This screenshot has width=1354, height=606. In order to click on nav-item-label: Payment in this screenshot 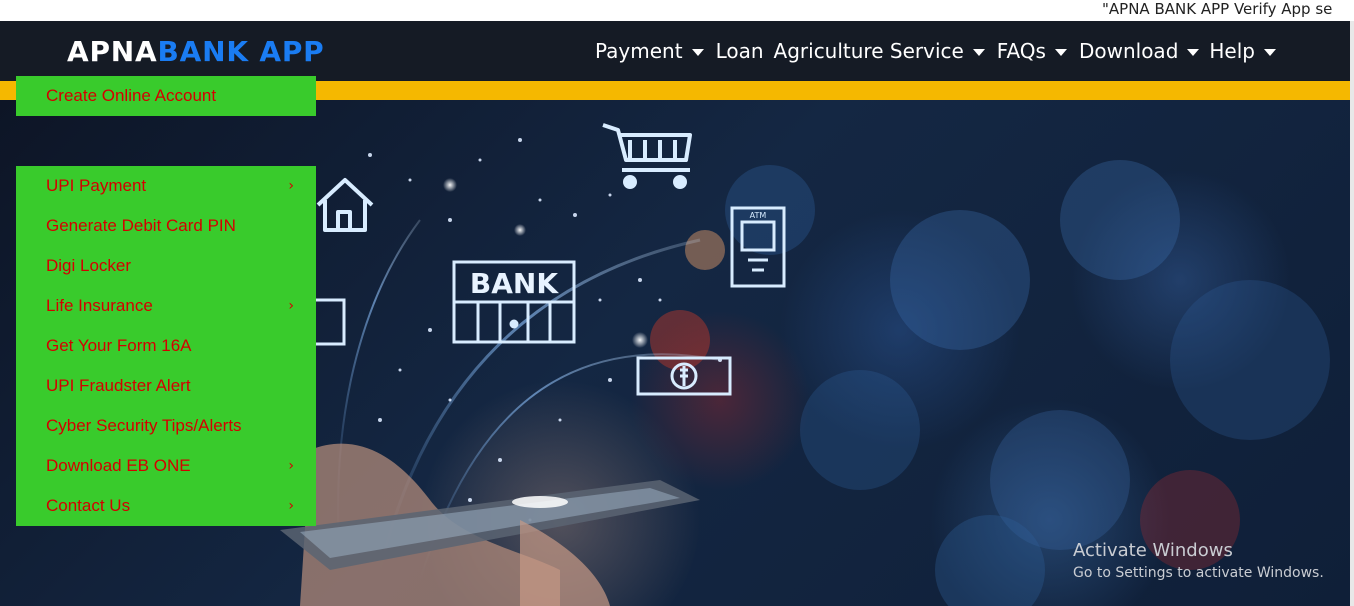, I will do `click(639, 51)`.